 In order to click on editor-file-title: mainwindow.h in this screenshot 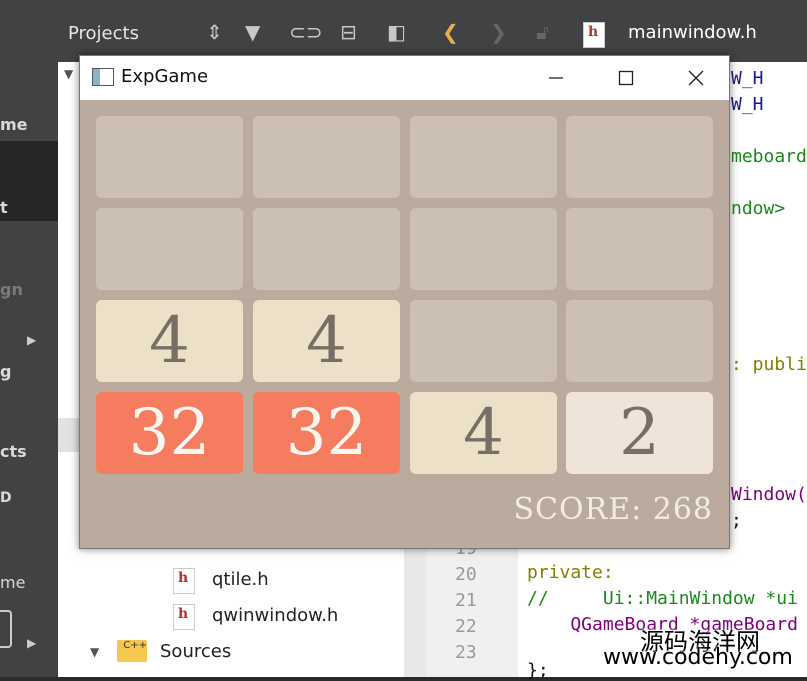, I will do `click(692, 32)`.